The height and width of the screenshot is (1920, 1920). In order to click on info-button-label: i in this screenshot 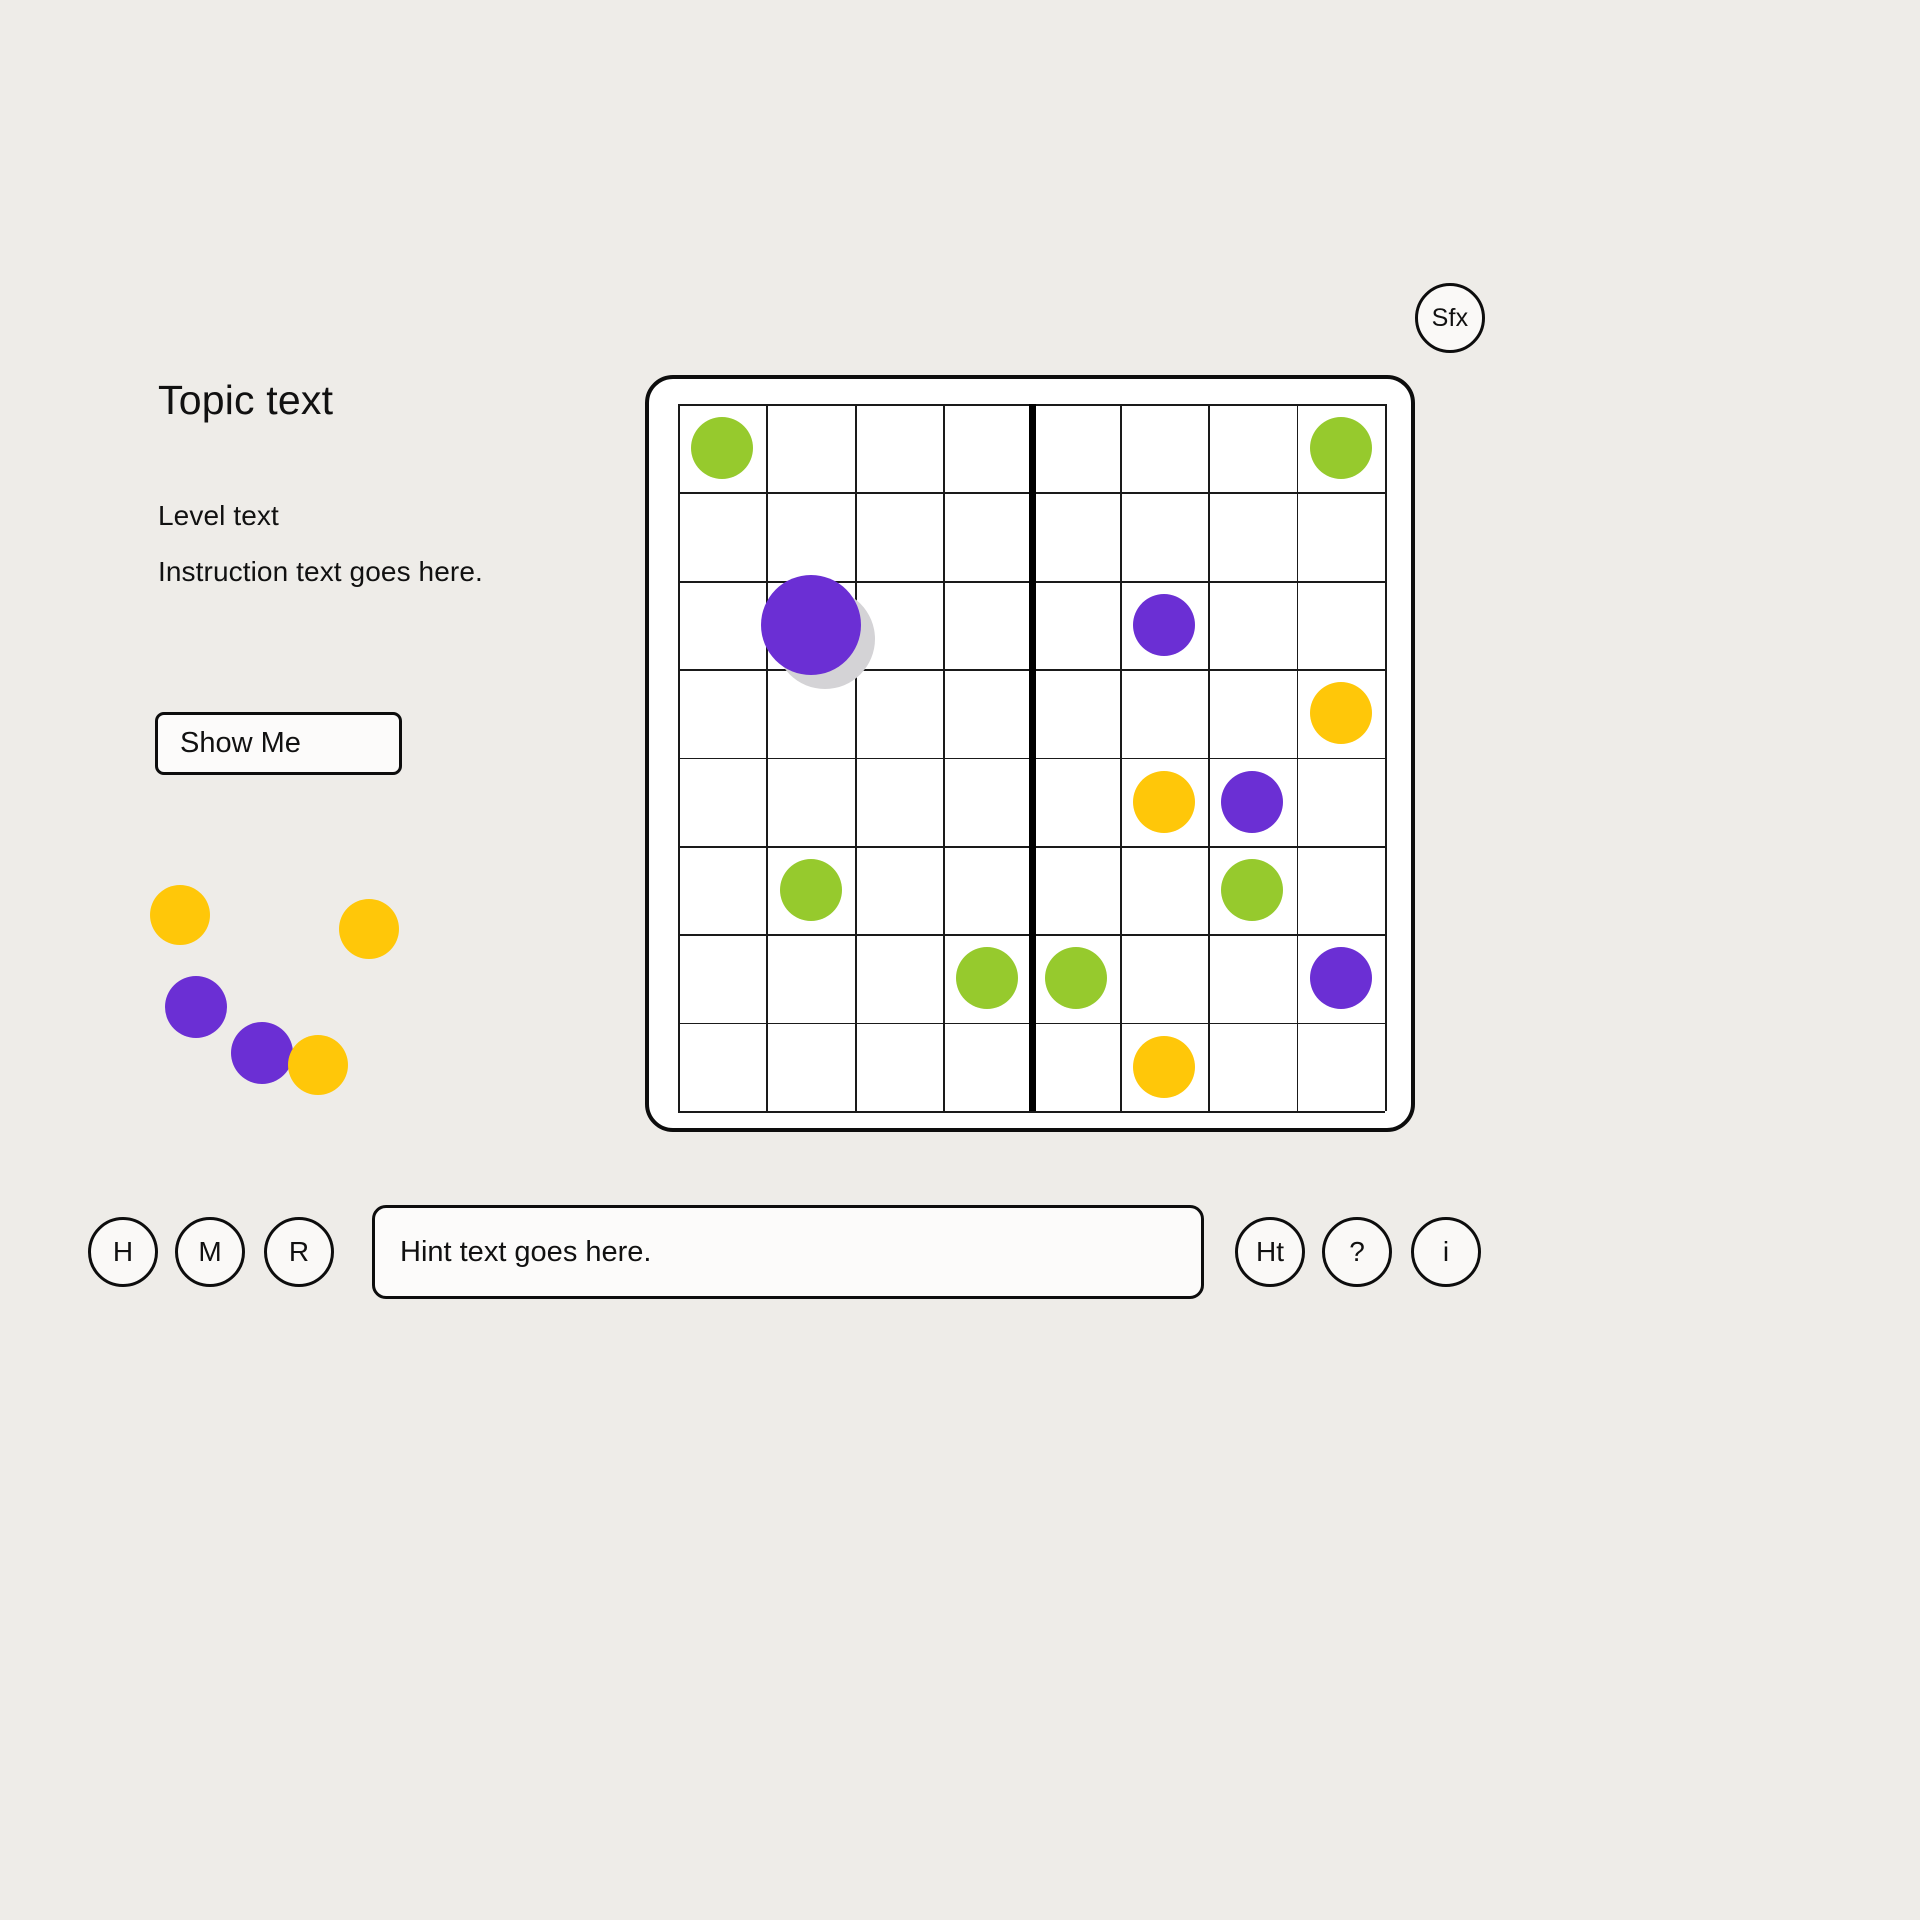, I will do `click(1446, 1251)`.